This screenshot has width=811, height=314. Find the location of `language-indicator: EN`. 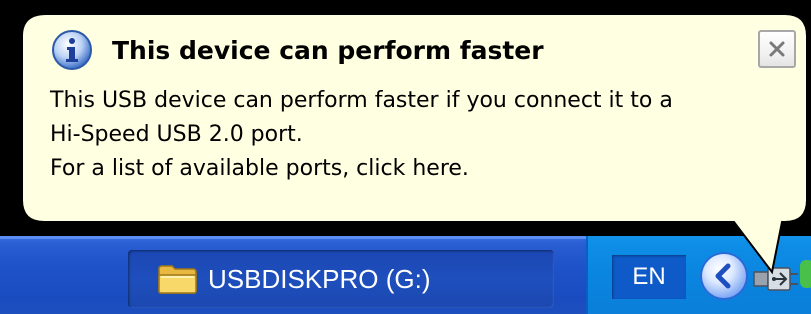

language-indicator: EN is located at coordinates (649, 277).